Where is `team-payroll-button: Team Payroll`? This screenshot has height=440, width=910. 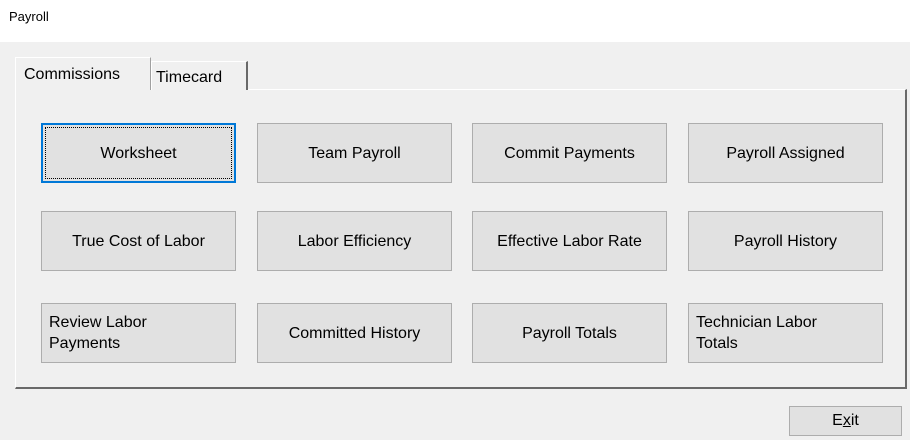
team-payroll-button: Team Payroll is located at coordinates (354, 153).